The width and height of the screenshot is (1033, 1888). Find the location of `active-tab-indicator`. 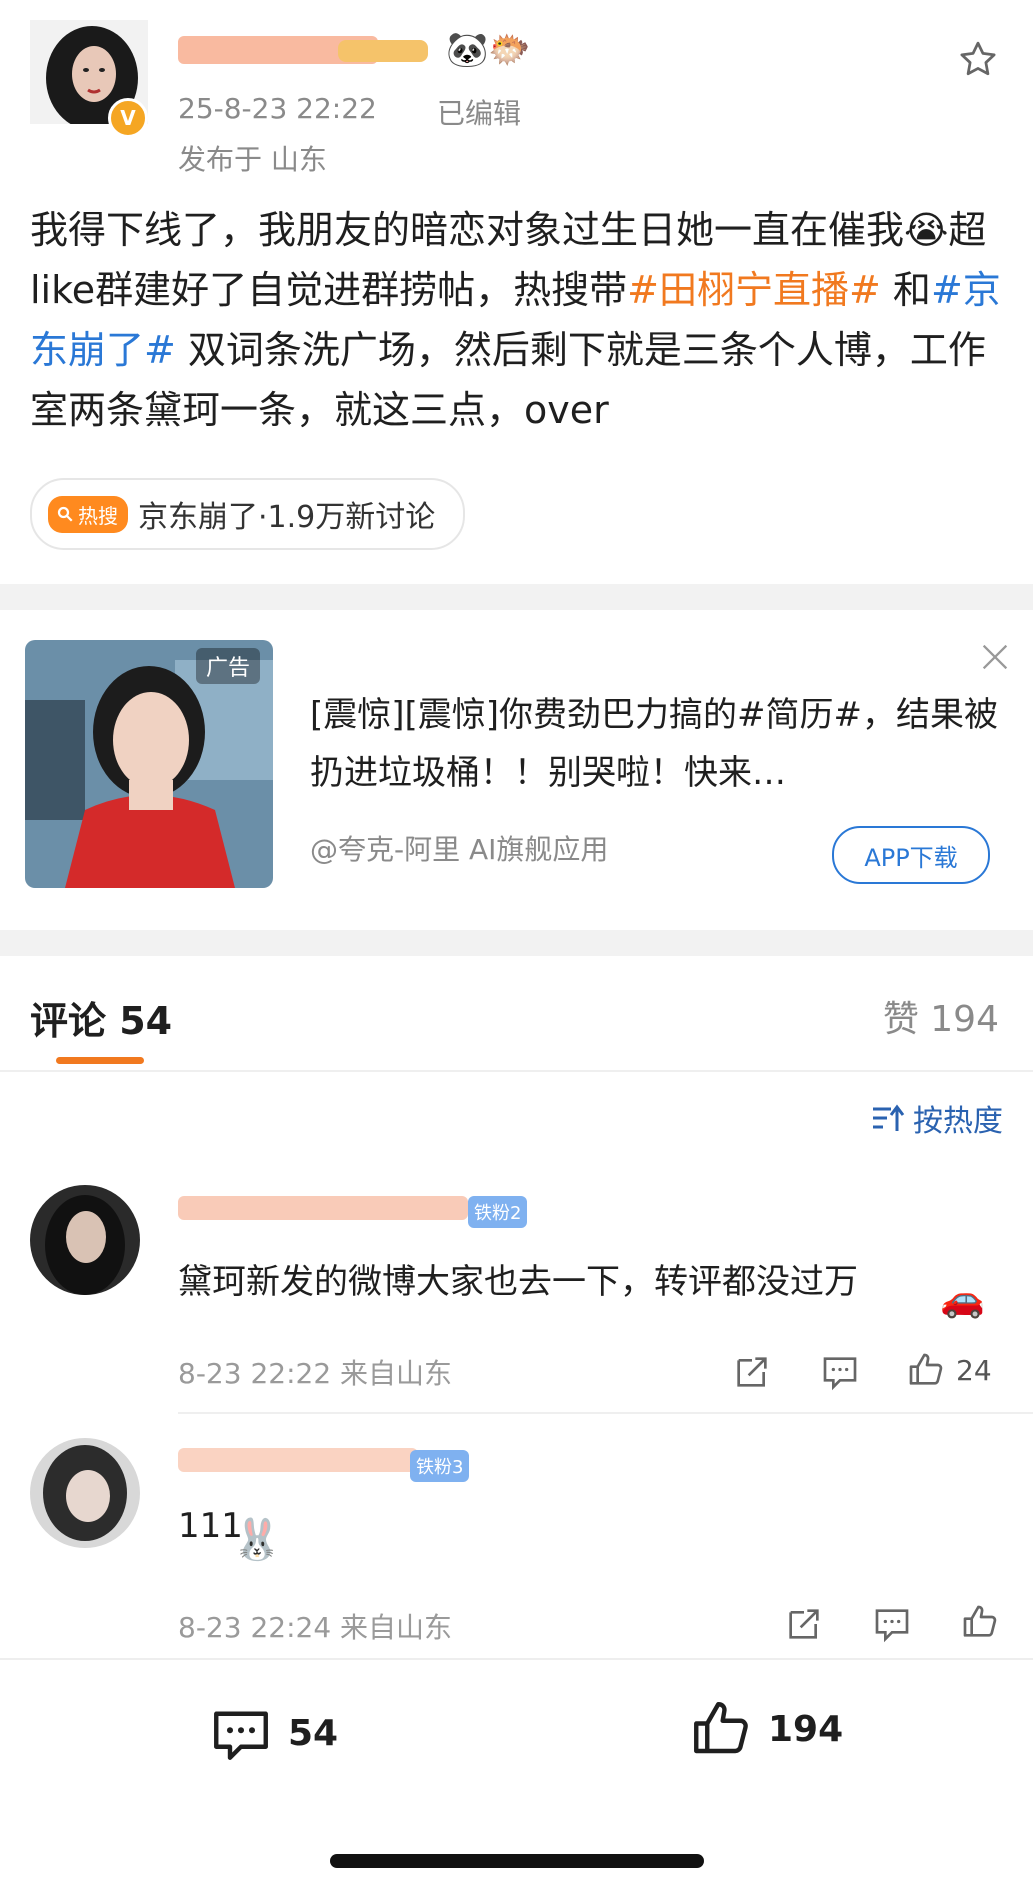

active-tab-indicator is located at coordinates (100, 1060).